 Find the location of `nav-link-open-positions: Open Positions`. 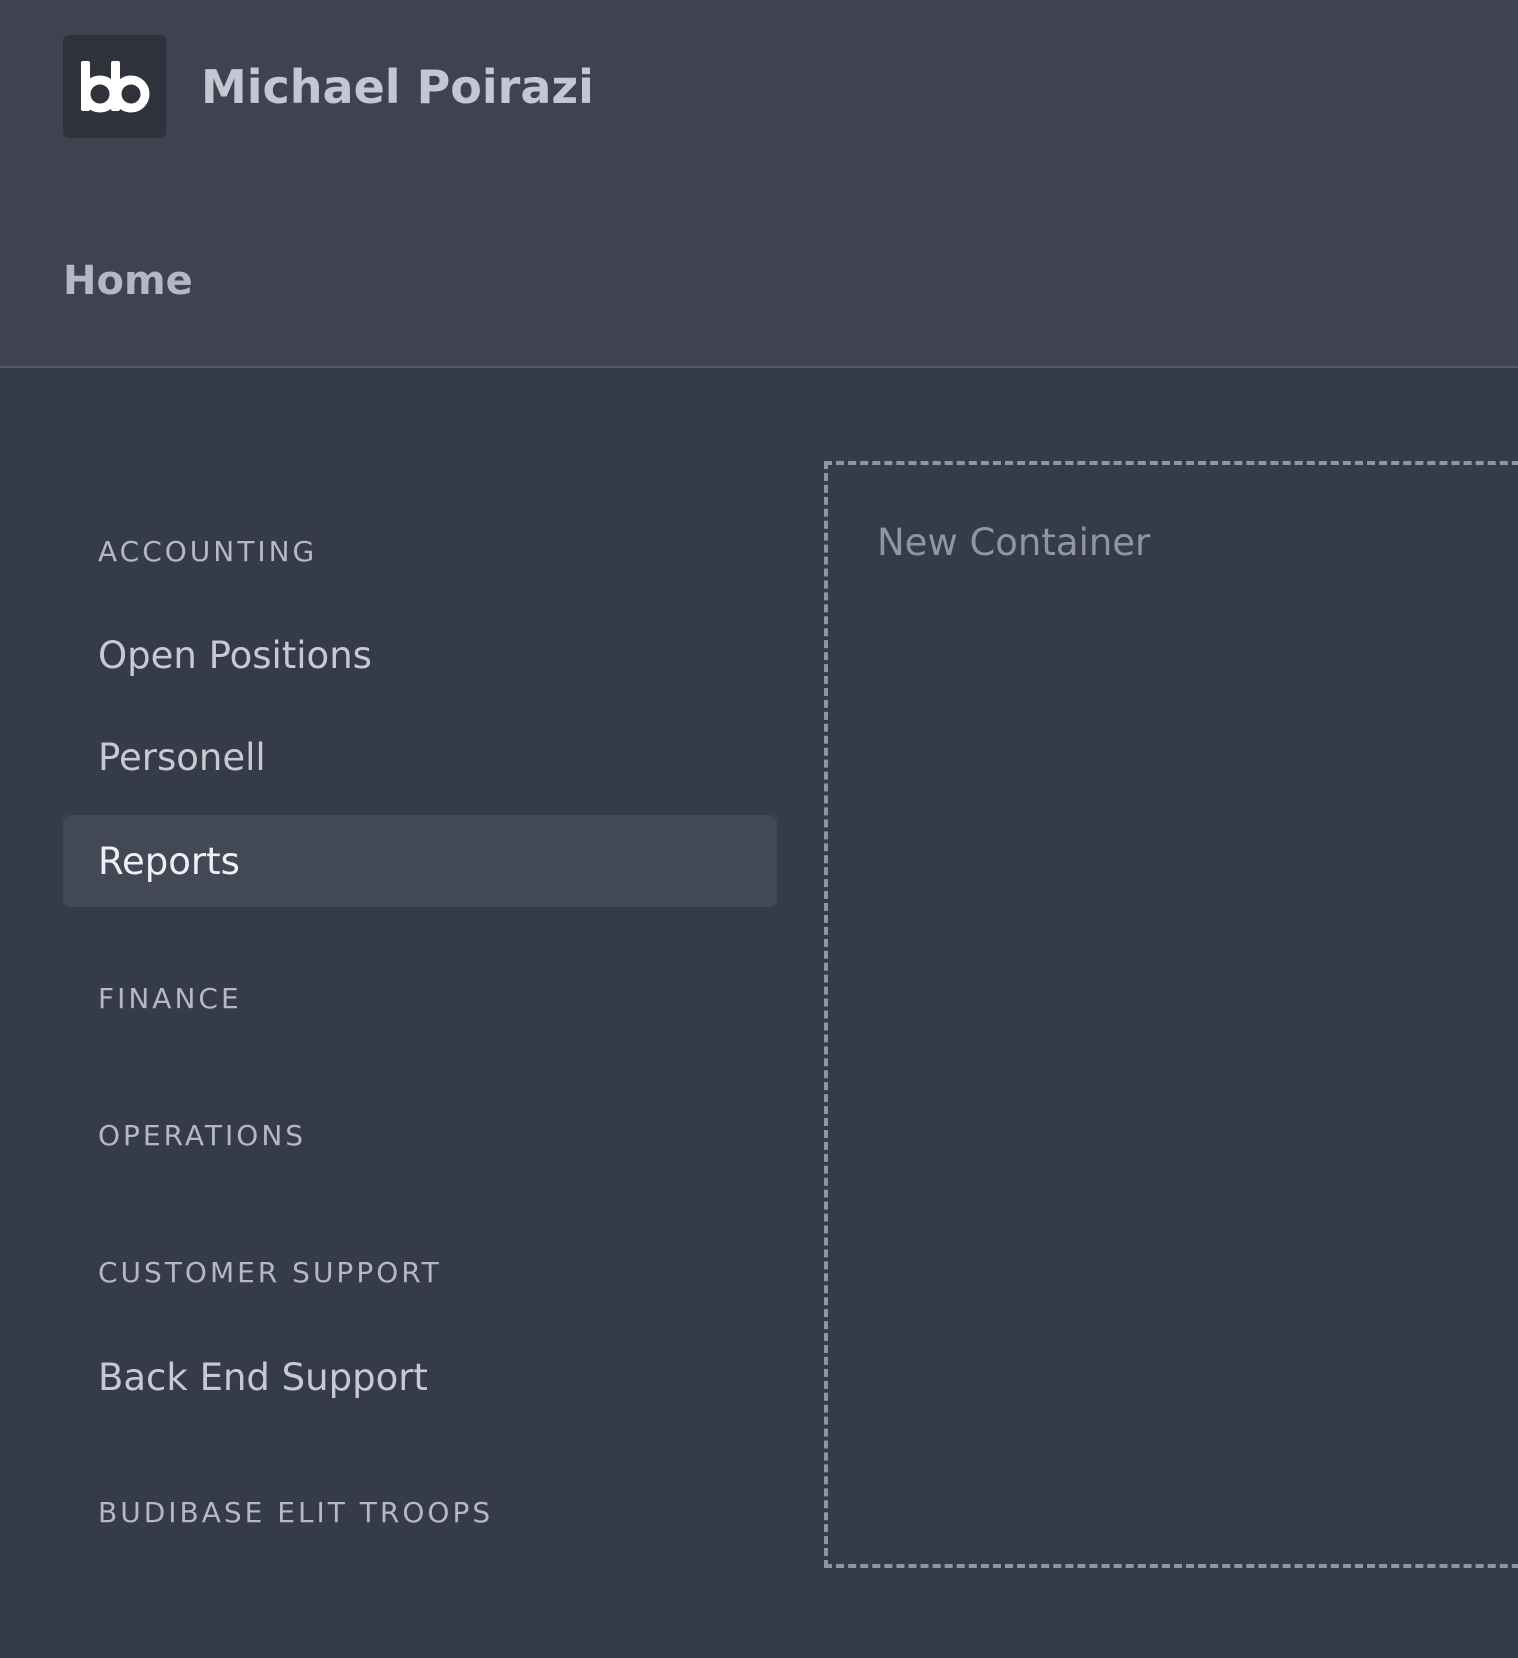

nav-link-open-positions: Open Positions is located at coordinates (420, 655).